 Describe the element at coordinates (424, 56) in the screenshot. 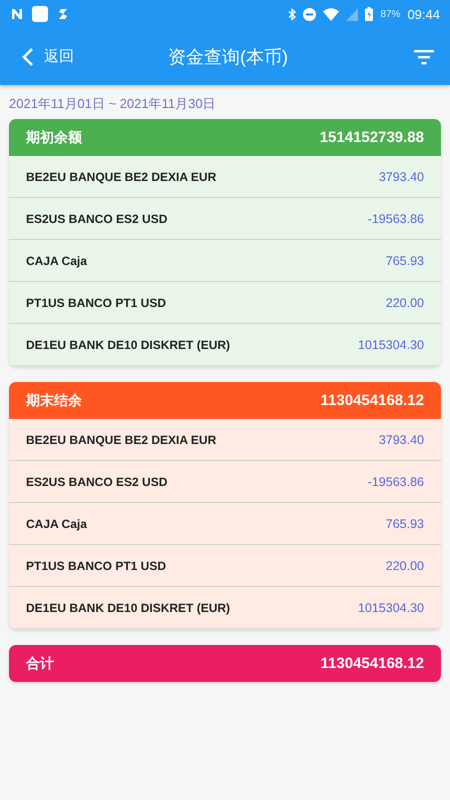

I see `filter-icon` at that location.